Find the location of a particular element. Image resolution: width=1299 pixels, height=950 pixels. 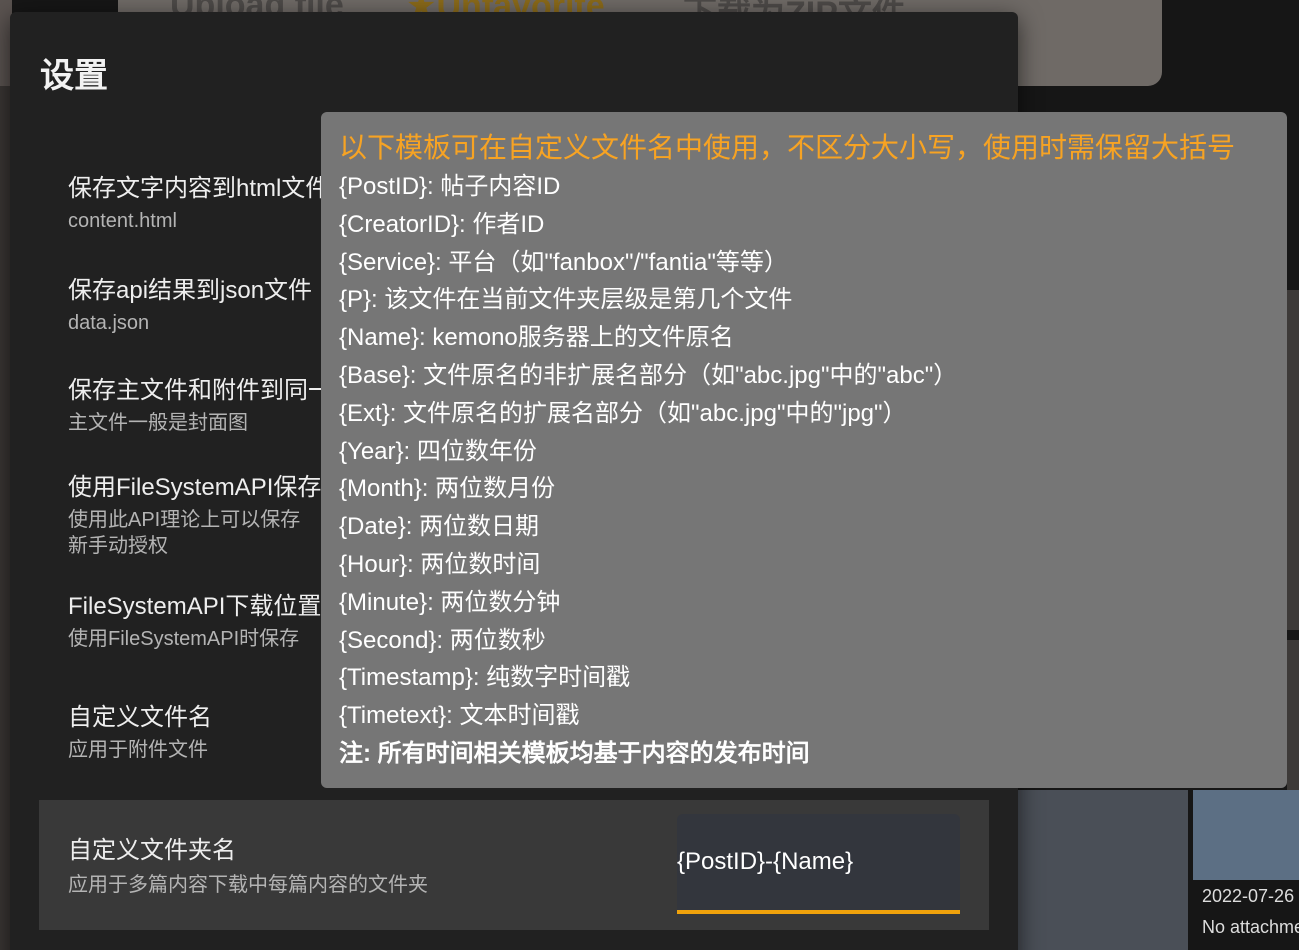

folder-name-input is located at coordinates (818, 864).